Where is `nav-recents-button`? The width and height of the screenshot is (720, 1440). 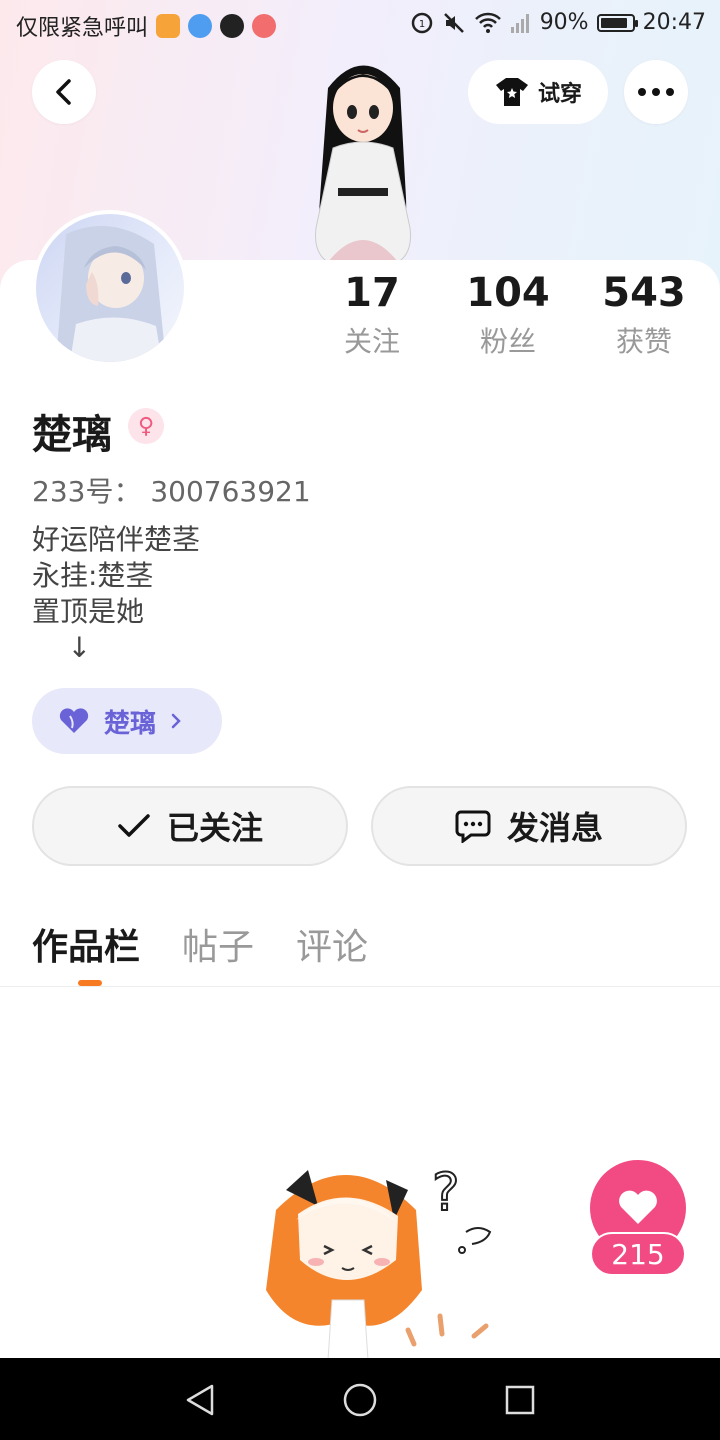
nav-recents-button is located at coordinates (520, 1400).